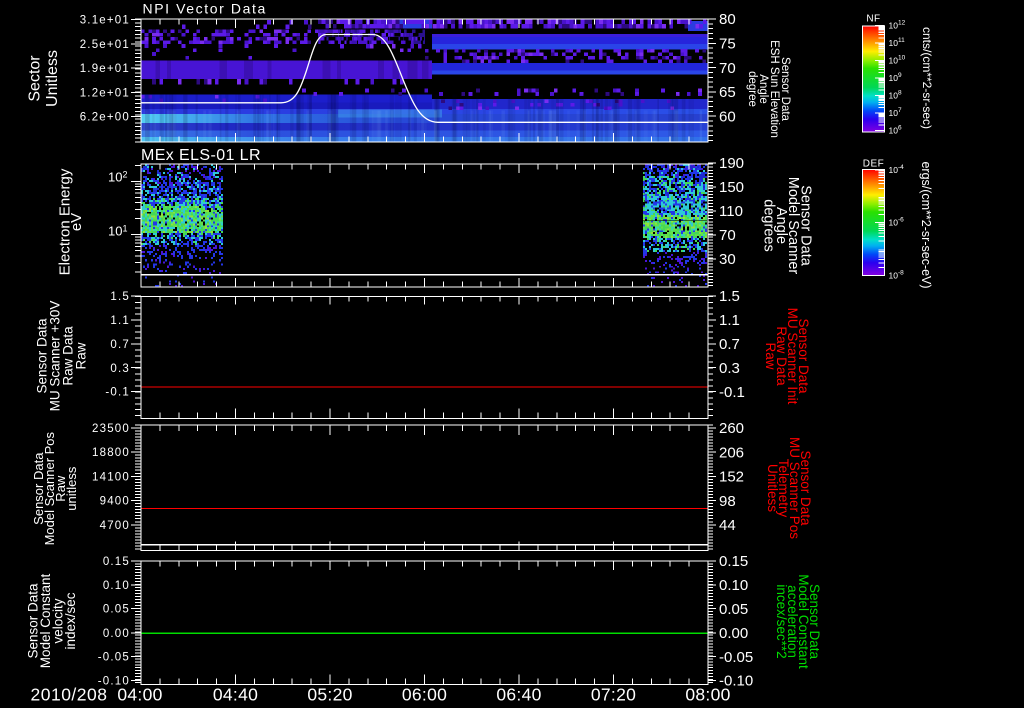 The width and height of the screenshot is (1024, 708). What do you see at coordinates (201, 155) in the screenshot?
I see `svg-text: MEx ELS-01 LR` at bounding box center [201, 155].